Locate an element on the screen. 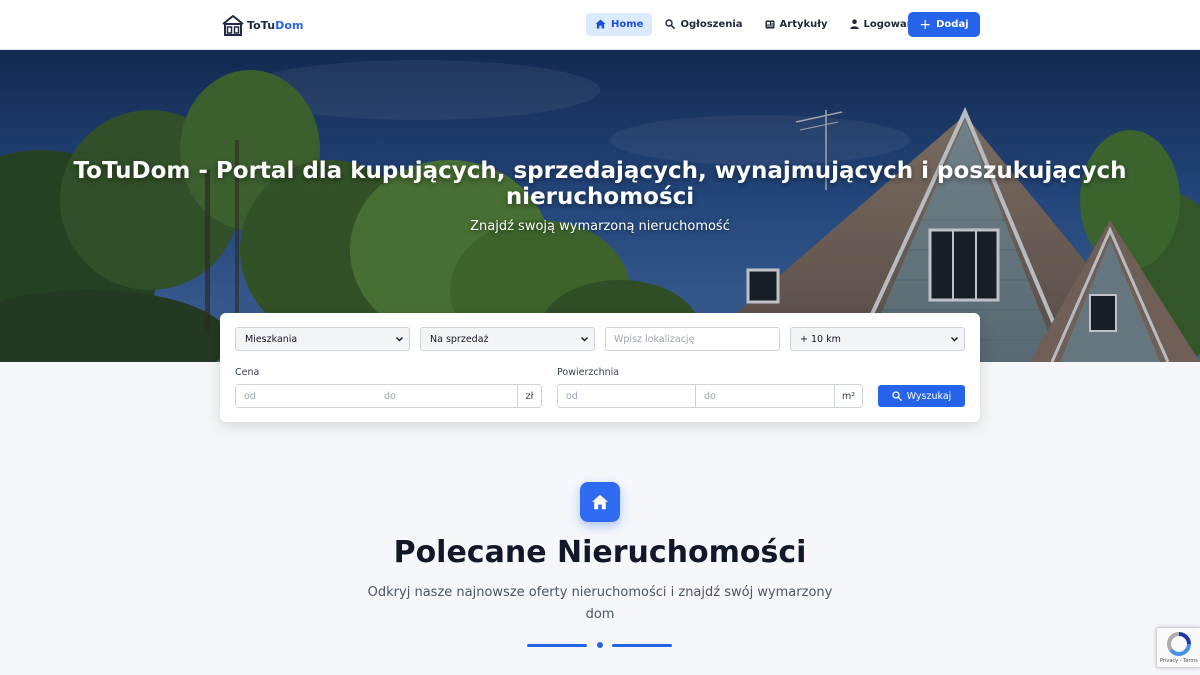 The image size is (1200, 675). plus-icon: + is located at coordinates (925, 24).